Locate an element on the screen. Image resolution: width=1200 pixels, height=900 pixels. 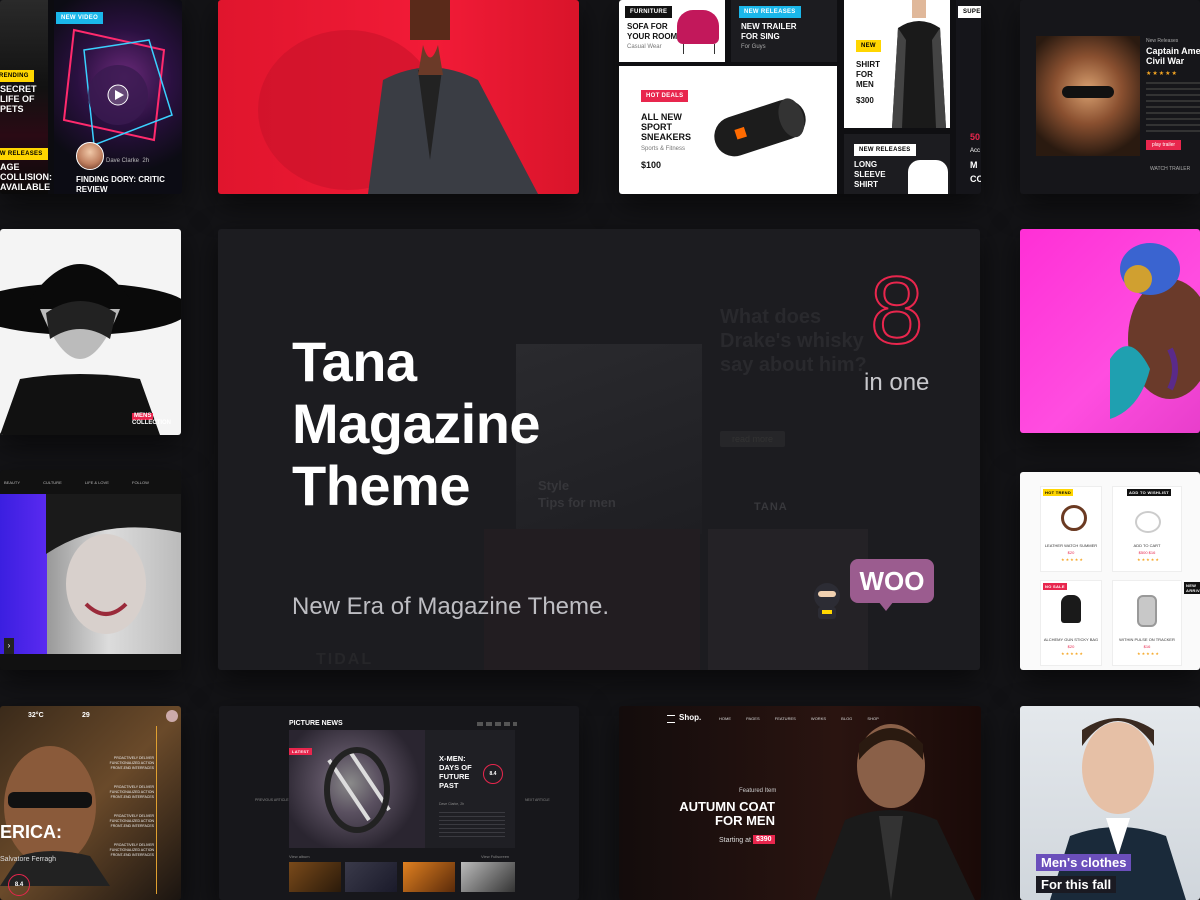
nav-features: FEATURES is located at coordinates (785, 718).